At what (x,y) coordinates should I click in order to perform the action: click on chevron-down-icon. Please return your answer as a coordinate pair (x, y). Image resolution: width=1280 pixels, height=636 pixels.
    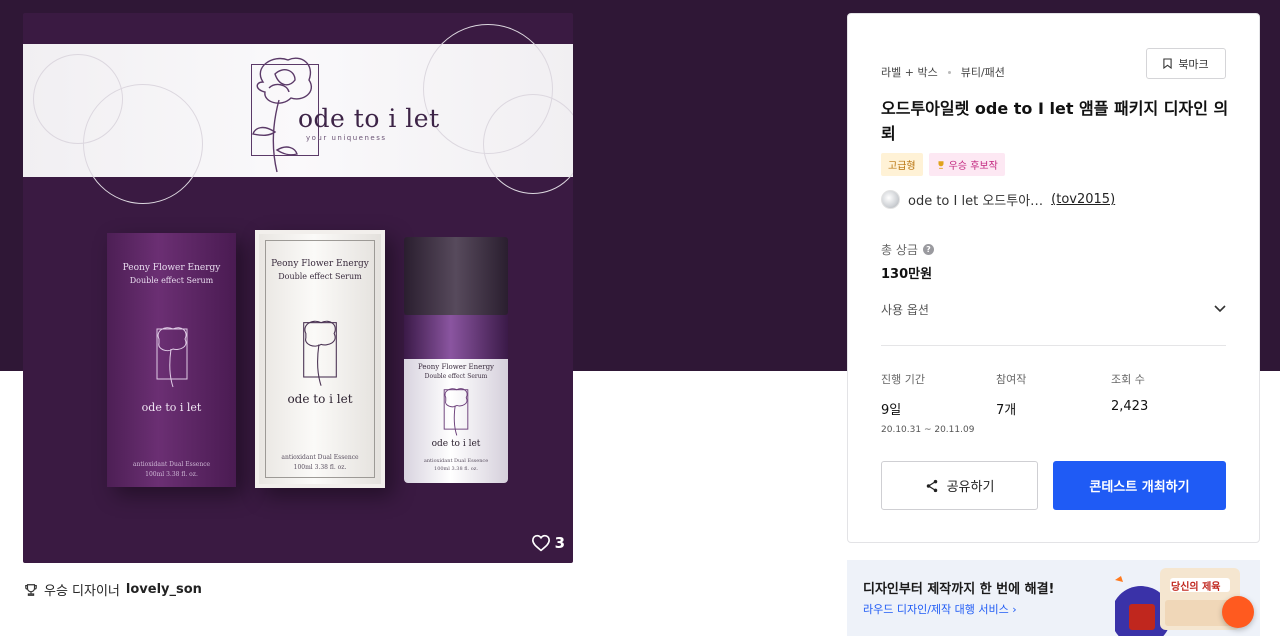
    Looking at the image, I should click on (1220, 309).